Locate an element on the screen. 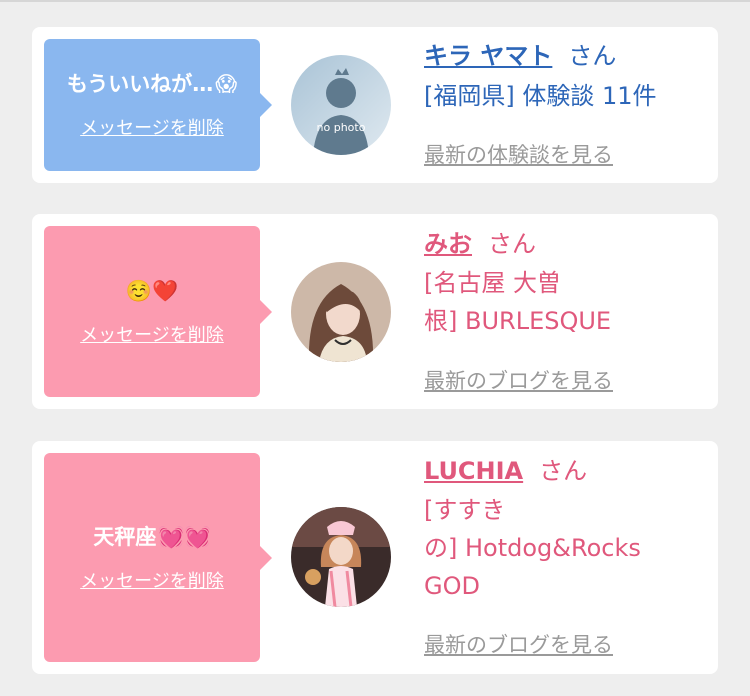  profile-detail: [福岡県] 体験談 11件 is located at coordinates (540, 96).